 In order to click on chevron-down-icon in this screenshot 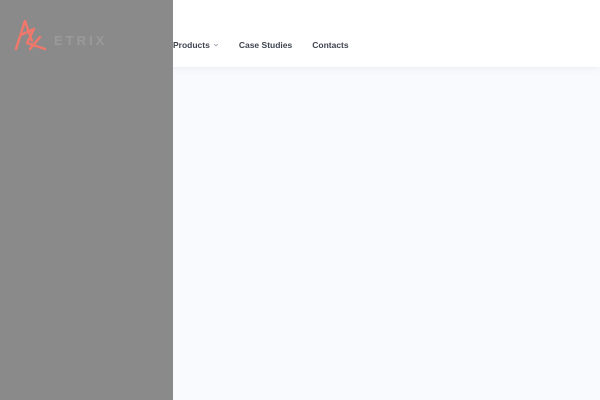, I will do `click(215, 44)`.